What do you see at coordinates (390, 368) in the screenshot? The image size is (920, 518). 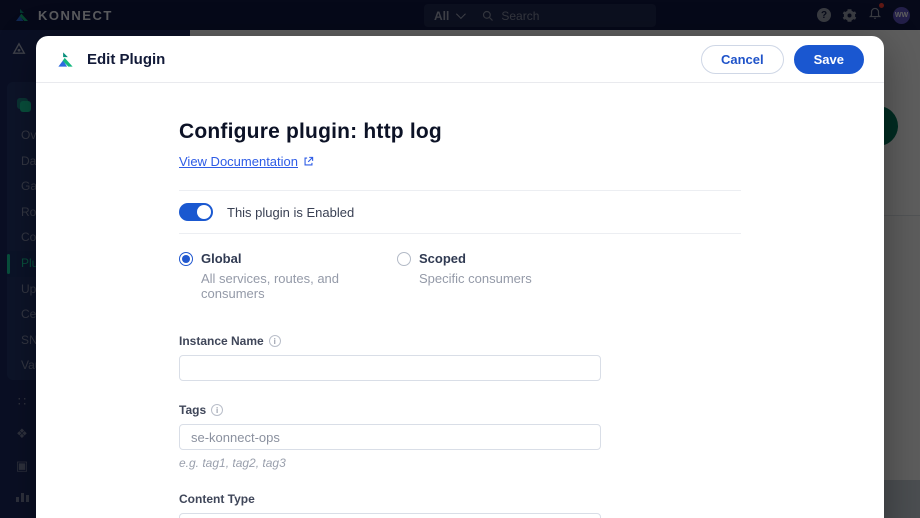 I see `instance-name-input` at bounding box center [390, 368].